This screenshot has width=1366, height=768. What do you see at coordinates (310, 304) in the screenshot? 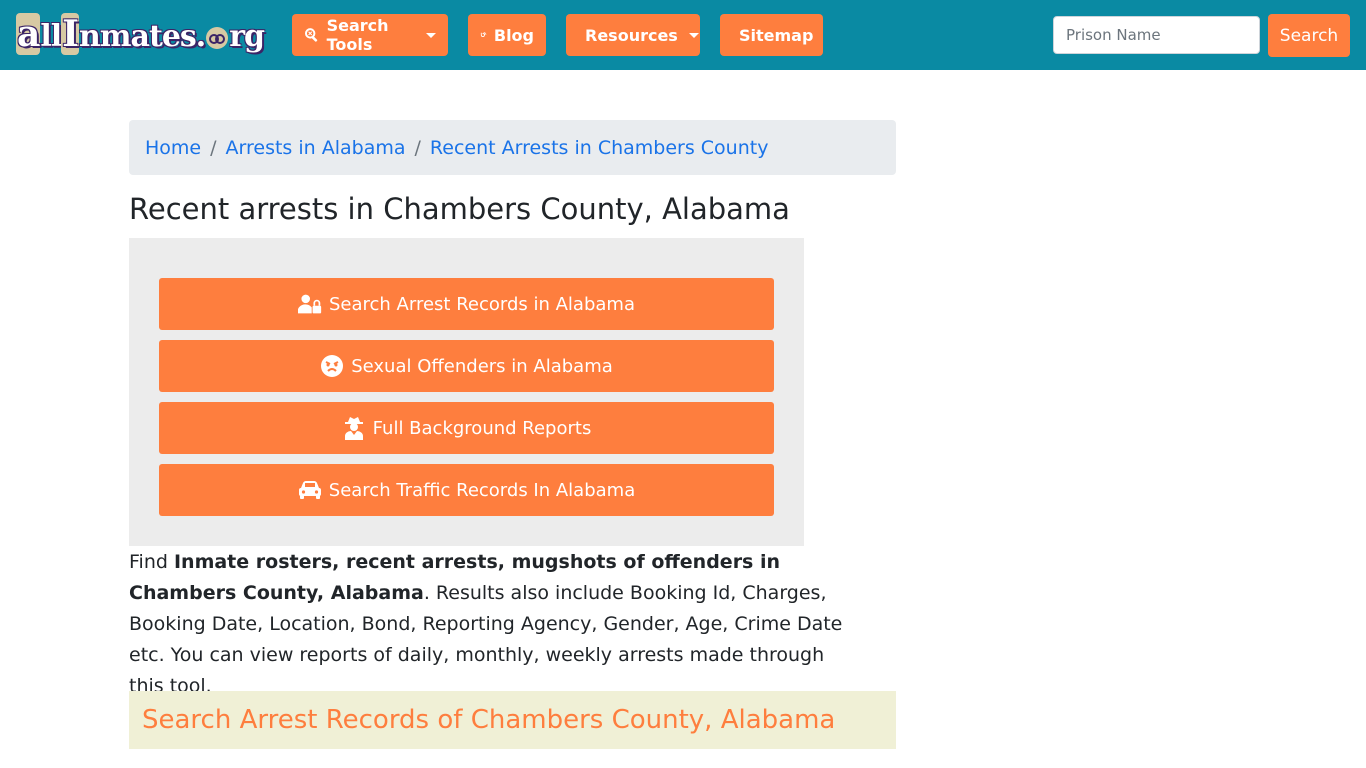
I see `user-lock-icon` at bounding box center [310, 304].